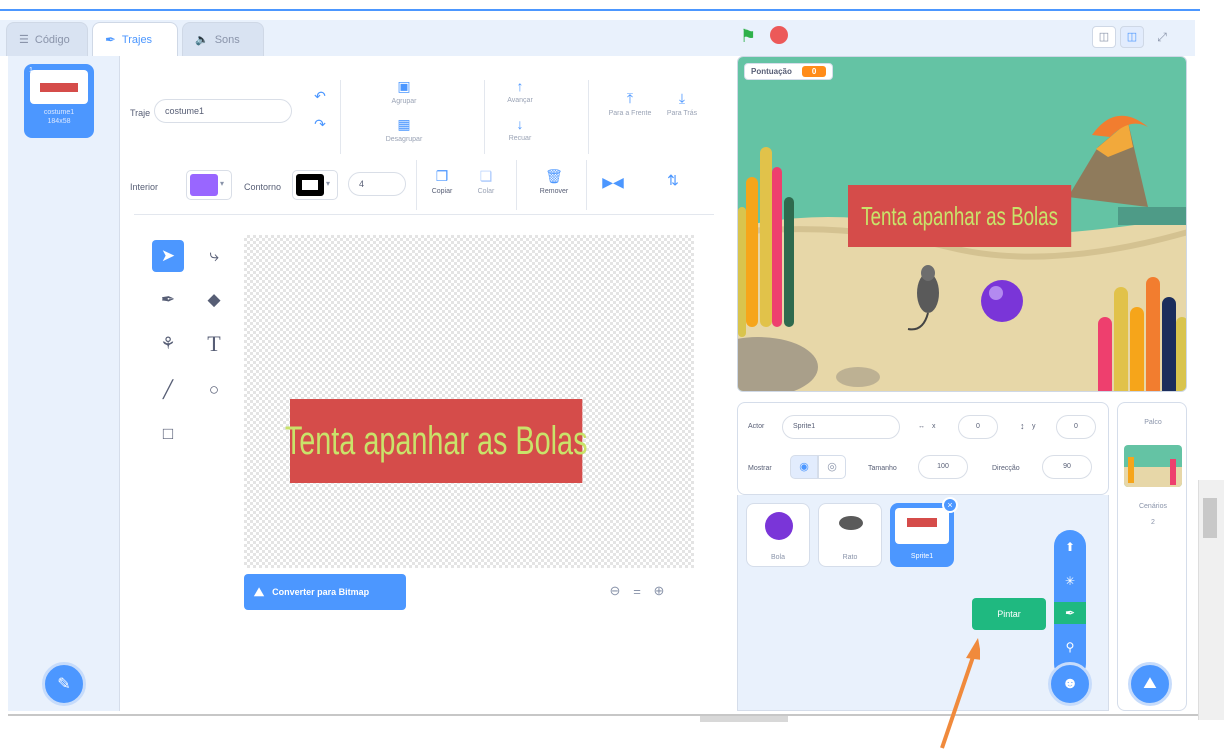  I want to click on choose-backdrop-button: ⛰, so click(1150, 684).